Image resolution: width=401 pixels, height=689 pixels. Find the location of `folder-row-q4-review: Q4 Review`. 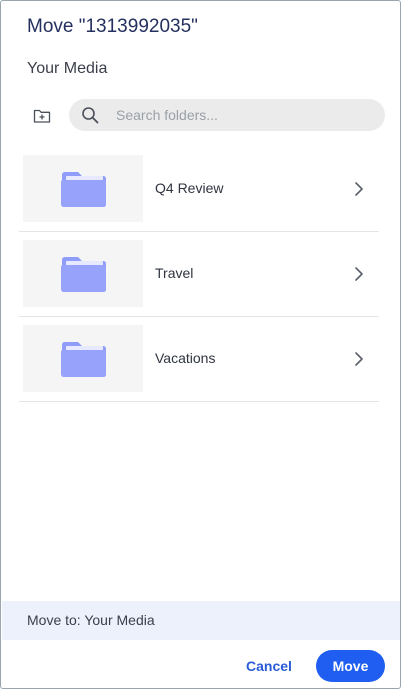

folder-row-q4-review: Q4 Review is located at coordinates (199, 189).